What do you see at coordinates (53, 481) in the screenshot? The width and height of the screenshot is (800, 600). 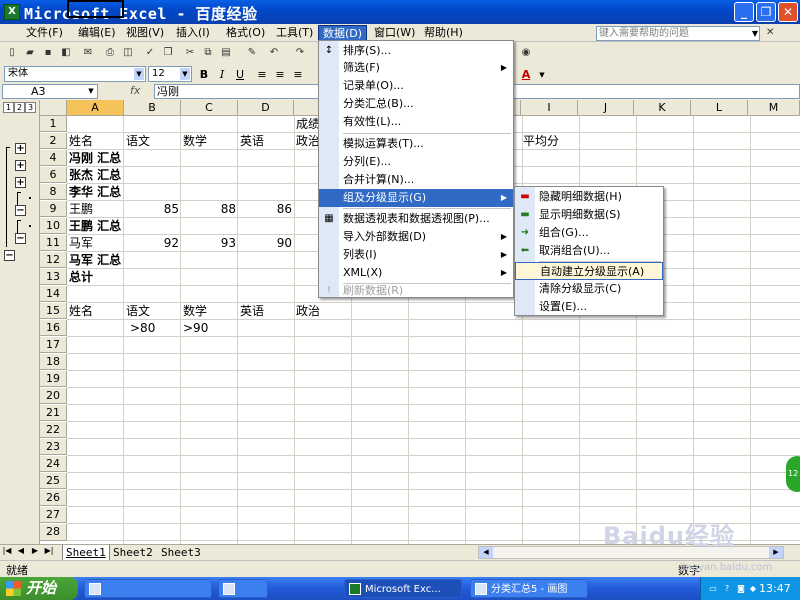 I see `row-header: 25` at bounding box center [53, 481].